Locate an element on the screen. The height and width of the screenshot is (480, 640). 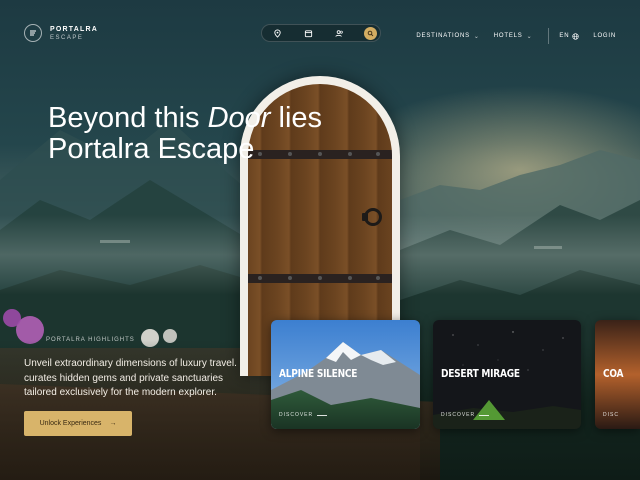
brand-name: PORTALRA is located at coordinates (74, 29).